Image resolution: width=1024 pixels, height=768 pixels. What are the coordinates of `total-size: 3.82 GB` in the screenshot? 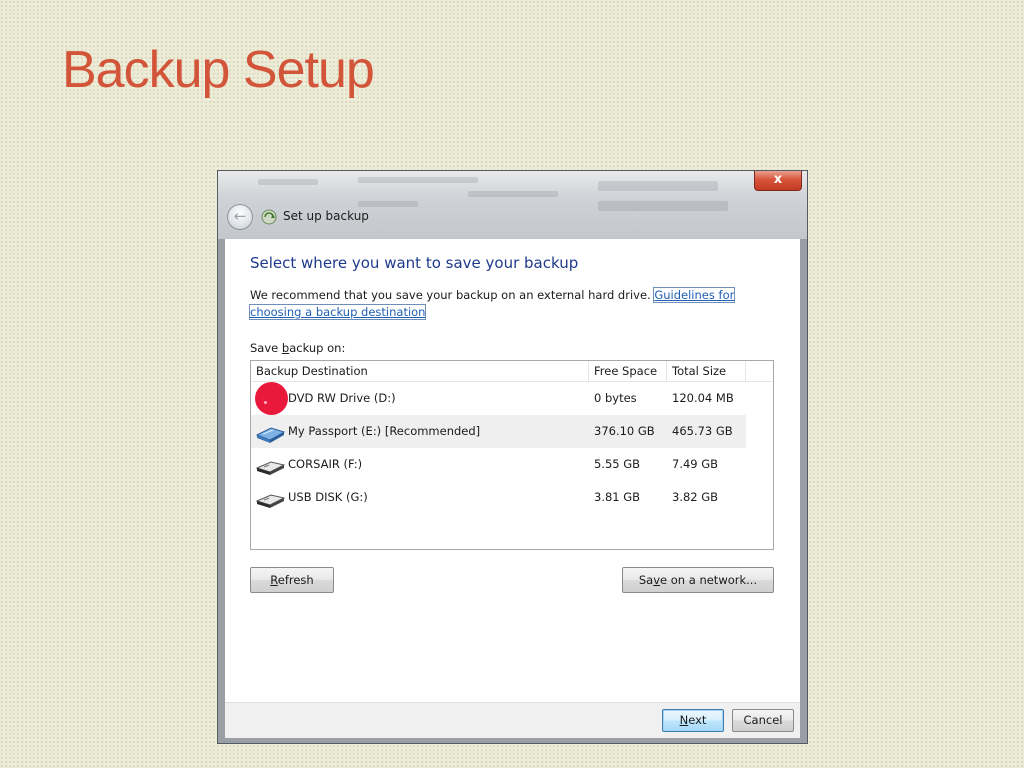 It's located at (695, 497).